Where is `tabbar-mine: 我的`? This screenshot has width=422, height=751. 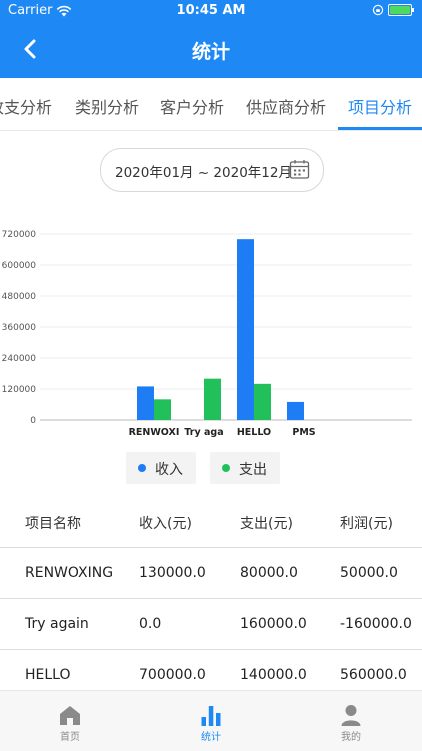
tabbar-mine: 我的 is located at coordinates (351, 721).